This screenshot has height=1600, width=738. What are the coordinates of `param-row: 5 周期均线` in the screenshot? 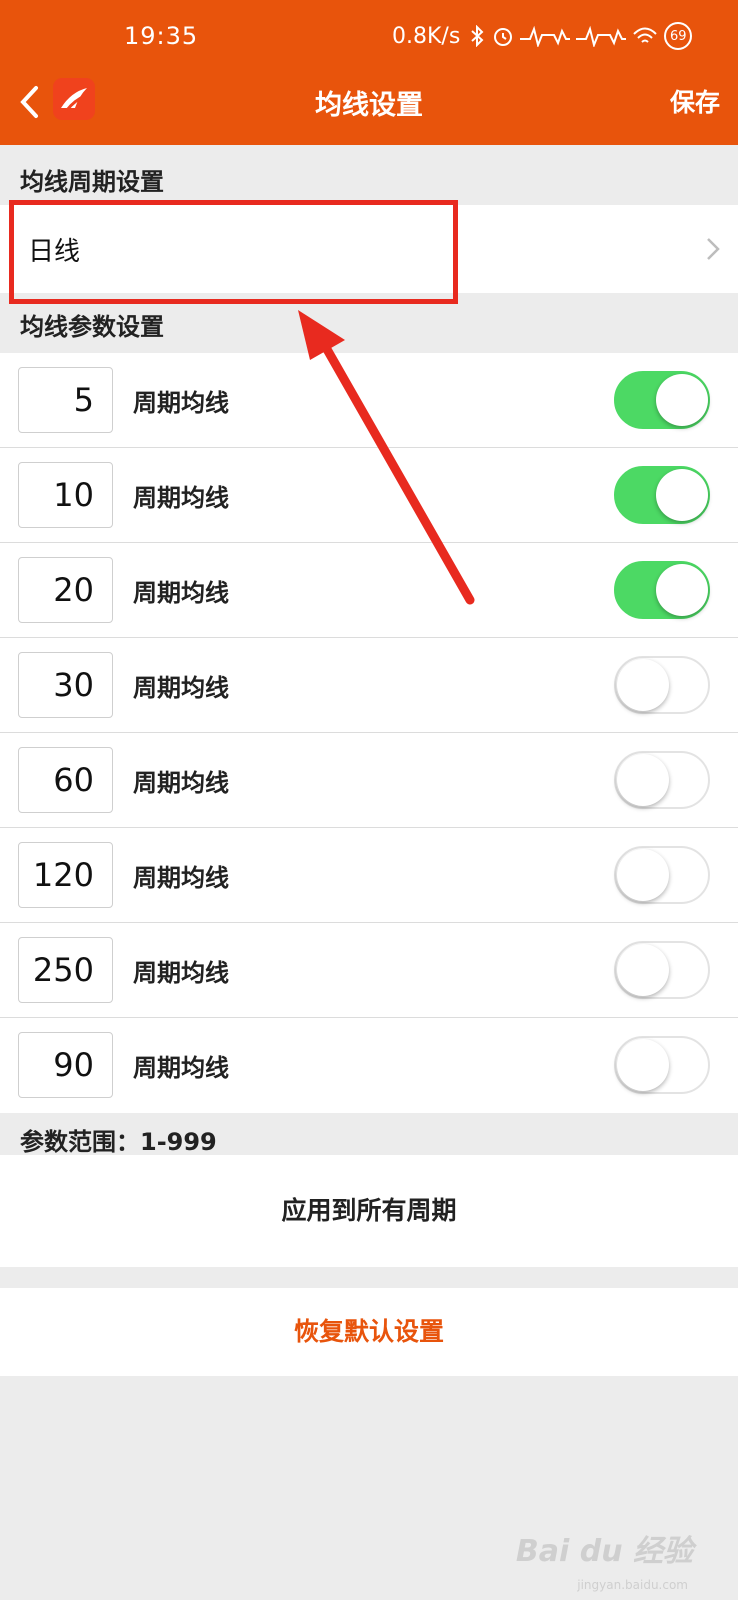 It's located at (369, 400).